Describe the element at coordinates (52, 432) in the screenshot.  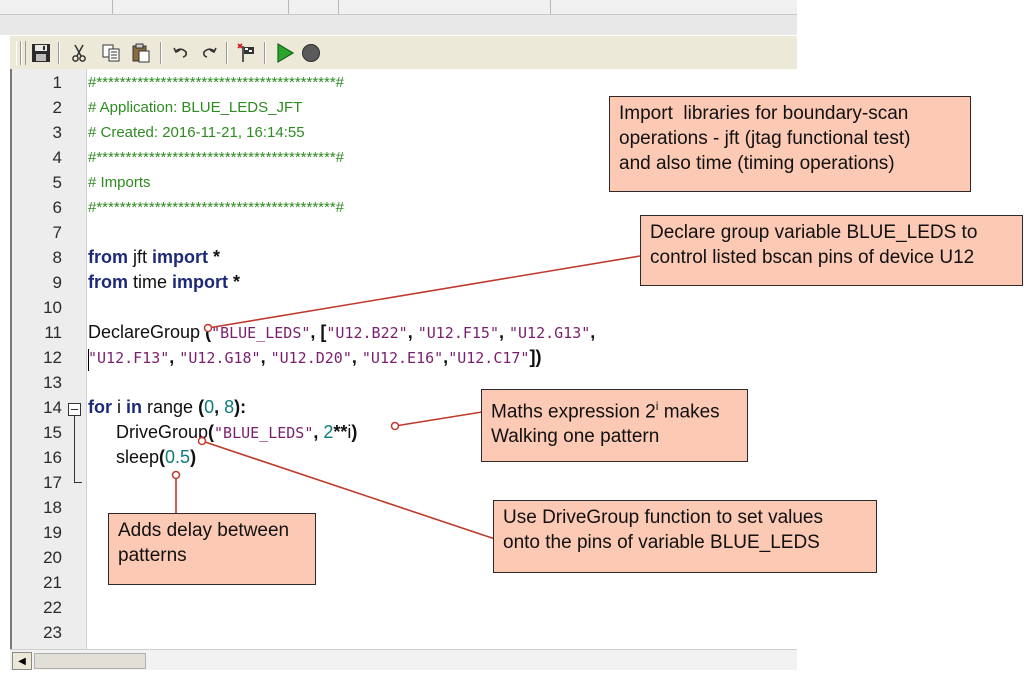
I see `line-number: 15` at that location.